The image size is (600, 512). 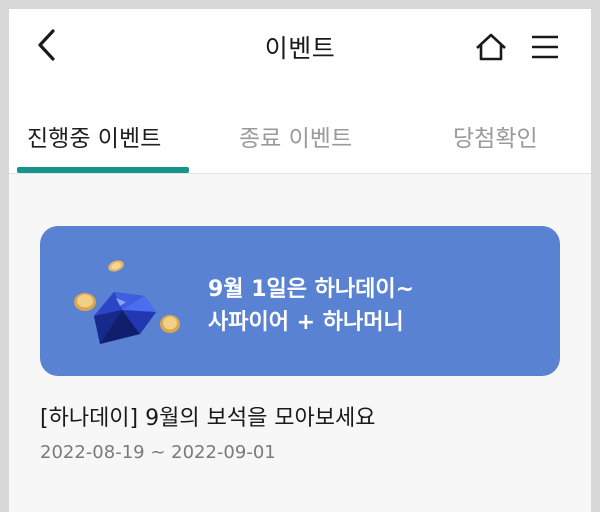 I want to click on menu-button, so click(x=544, y=47).